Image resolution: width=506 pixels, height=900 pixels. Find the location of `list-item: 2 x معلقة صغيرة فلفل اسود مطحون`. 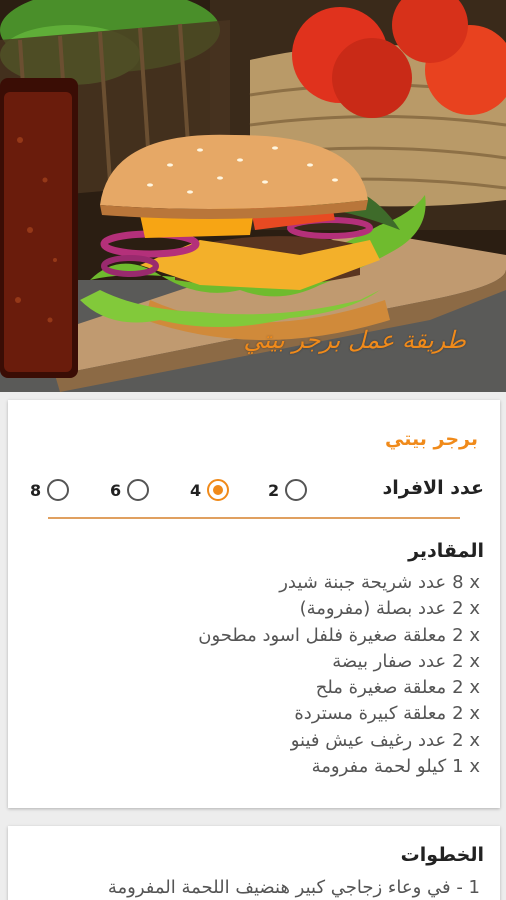

list-item: 2 x معلقة صغيرة فلفل اسود مطحون is located at coordinates (339, 638).